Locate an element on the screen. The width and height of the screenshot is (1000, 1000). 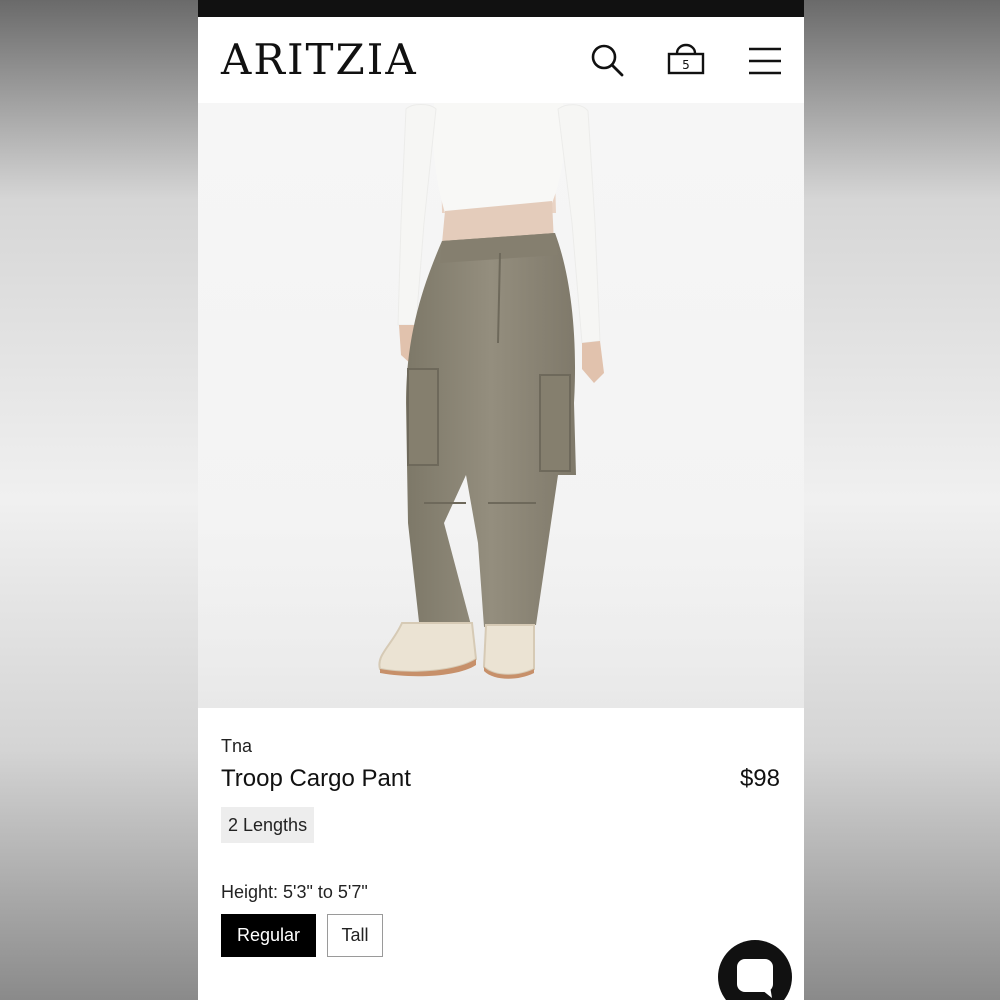
shopping-bag-icon: 5 is located at coordinates (686, 61).